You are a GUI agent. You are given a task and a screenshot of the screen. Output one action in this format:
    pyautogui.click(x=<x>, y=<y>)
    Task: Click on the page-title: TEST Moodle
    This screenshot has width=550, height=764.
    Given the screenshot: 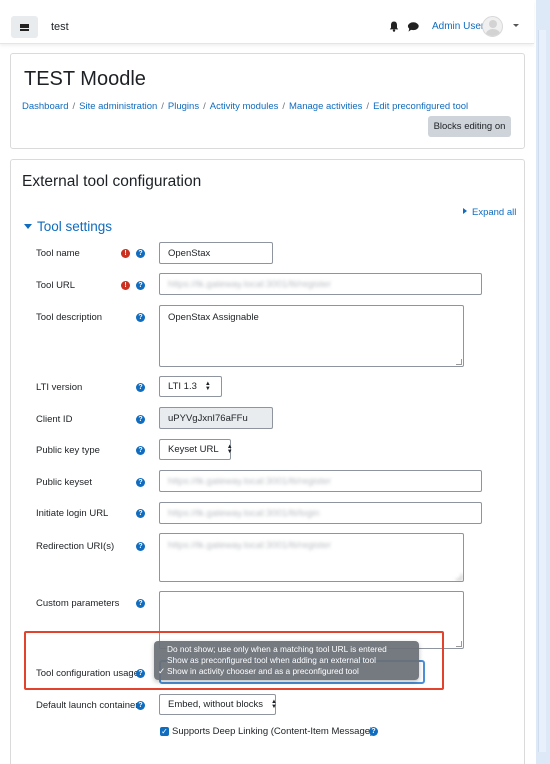 What is the action you would take?
    pyautogui.click(x=85, y=79)
    